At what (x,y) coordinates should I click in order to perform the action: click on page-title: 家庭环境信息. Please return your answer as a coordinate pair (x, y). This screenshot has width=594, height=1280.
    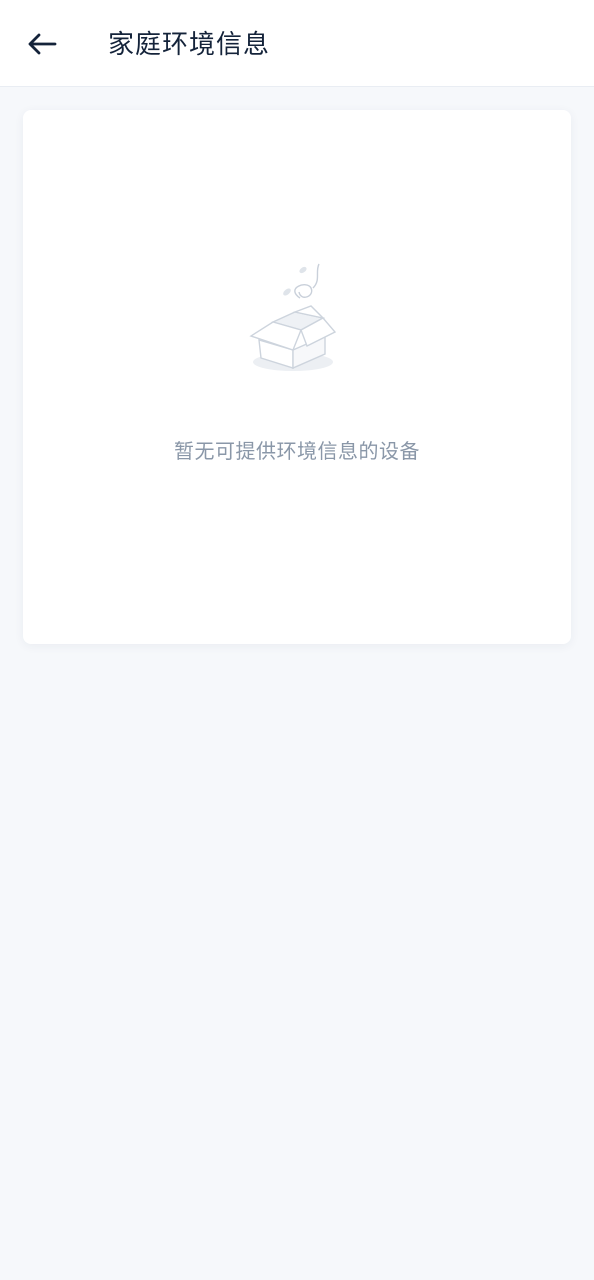
    Looking at the image, I should click on (189, 45).